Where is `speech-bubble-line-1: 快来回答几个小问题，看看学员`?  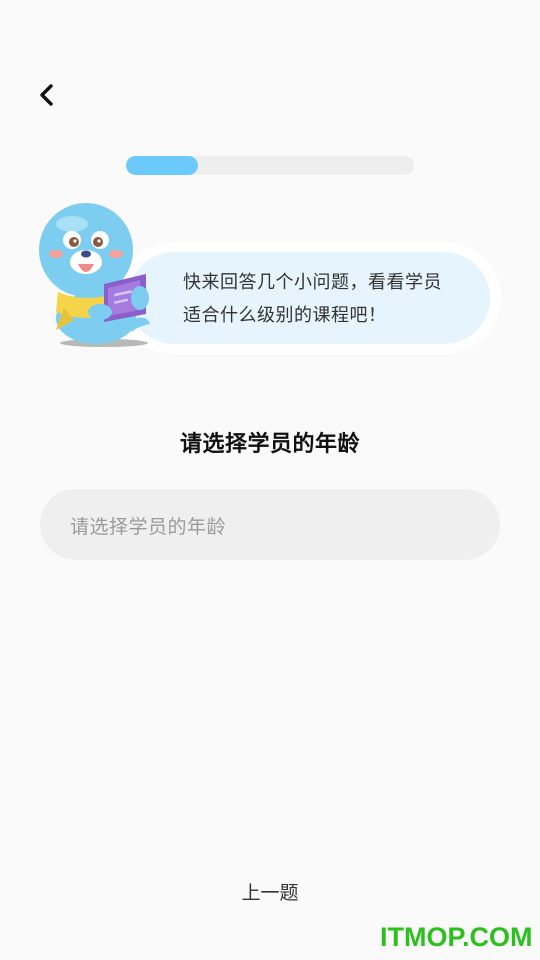
speech-bubble-line-1: 快来回答几个小问题，看看学员 is located at coordinates (312, 282).